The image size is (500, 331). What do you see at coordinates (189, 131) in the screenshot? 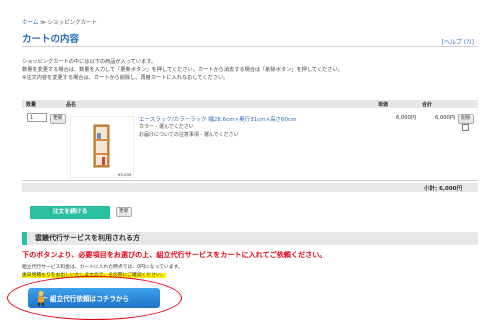
I see `product-options: カラー - 選んでください お届けについての注意事項 - 選んでください` at bounding box center [189, 131].